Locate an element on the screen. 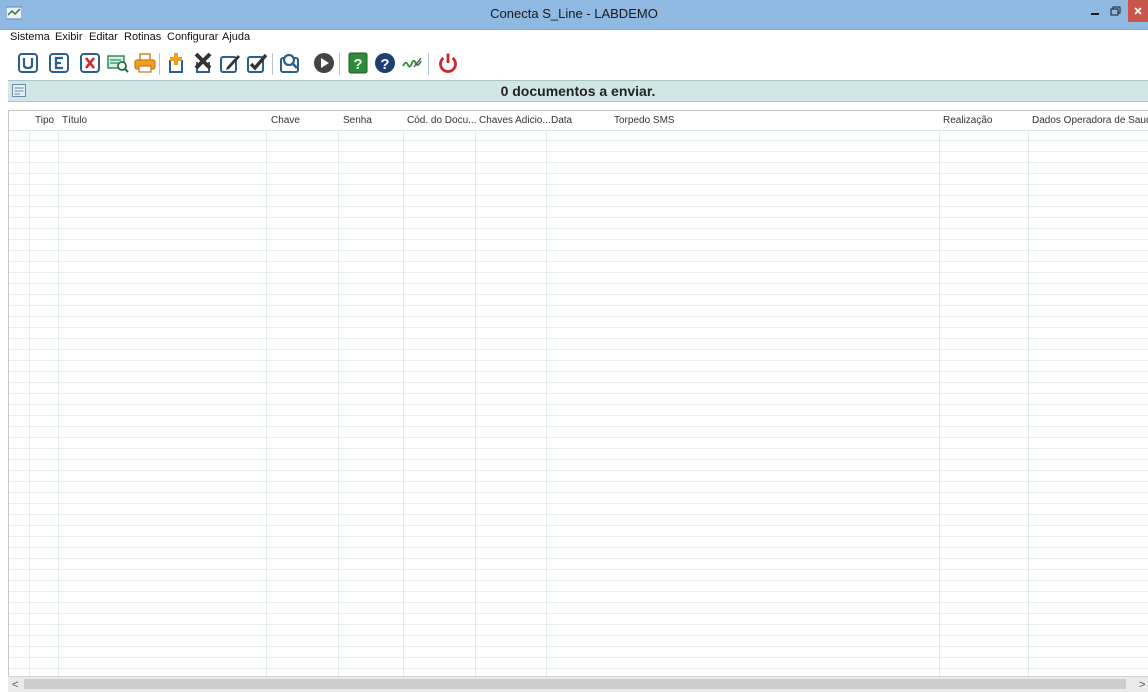  help-book-button: ? is located at coordinates (358, 63).